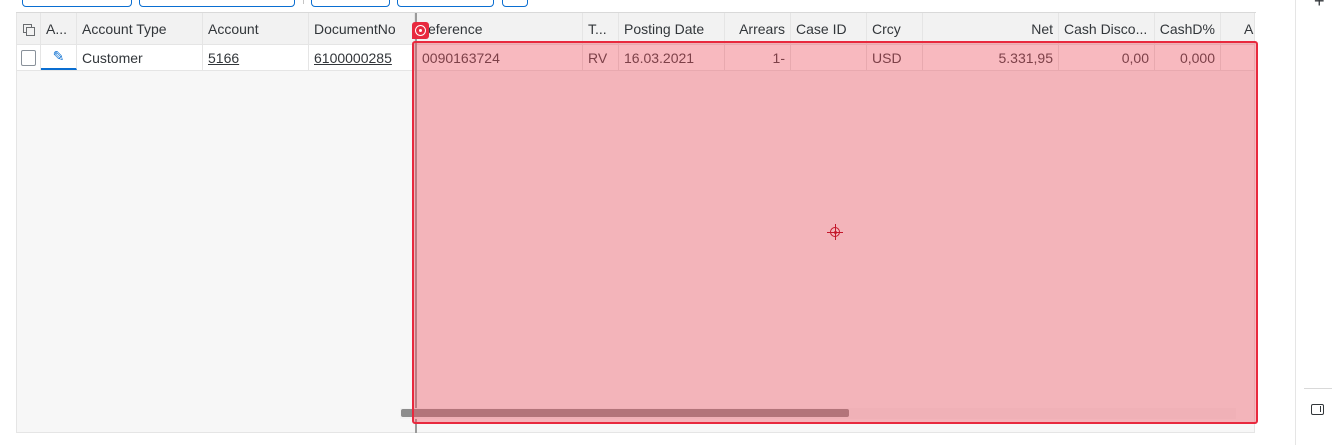  What do you see at coordinates (636, 6) in the screenshot?
I see `toolbar` at bounding box center [636, 6].